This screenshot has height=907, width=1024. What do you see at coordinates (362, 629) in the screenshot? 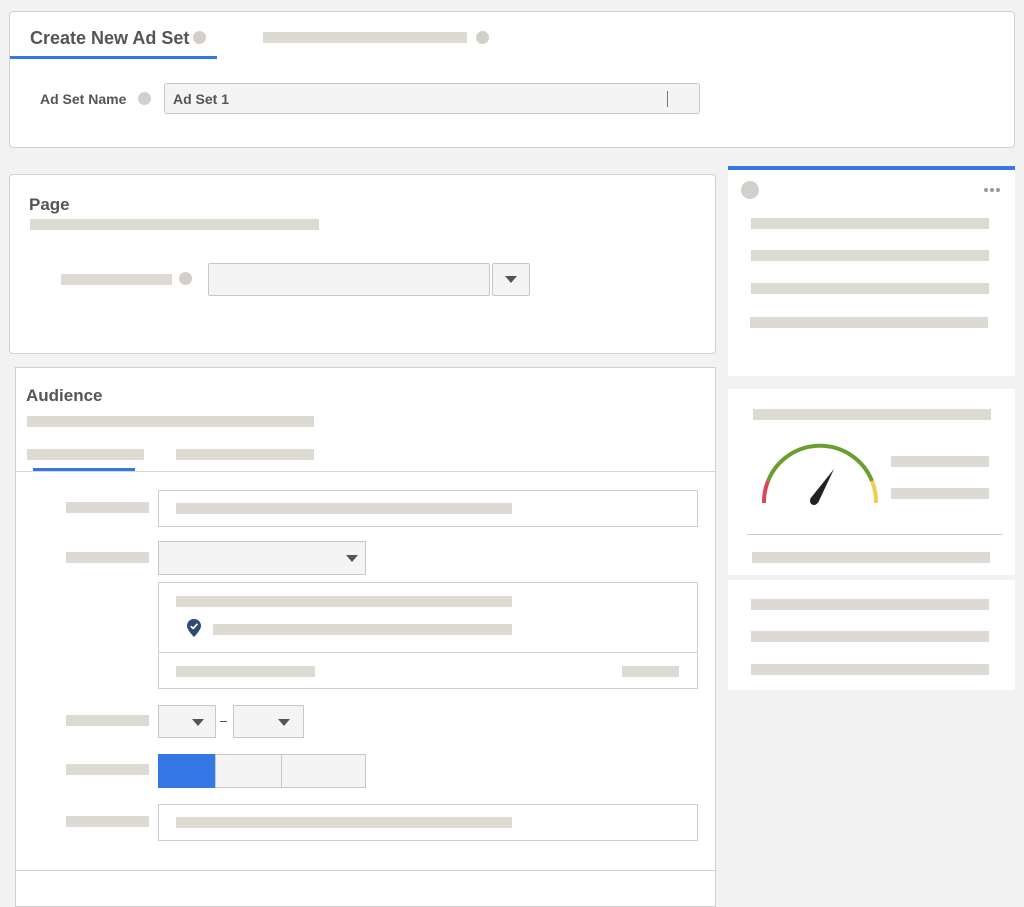
I see `location-item-placeholder` at bounding box center [362, 629].